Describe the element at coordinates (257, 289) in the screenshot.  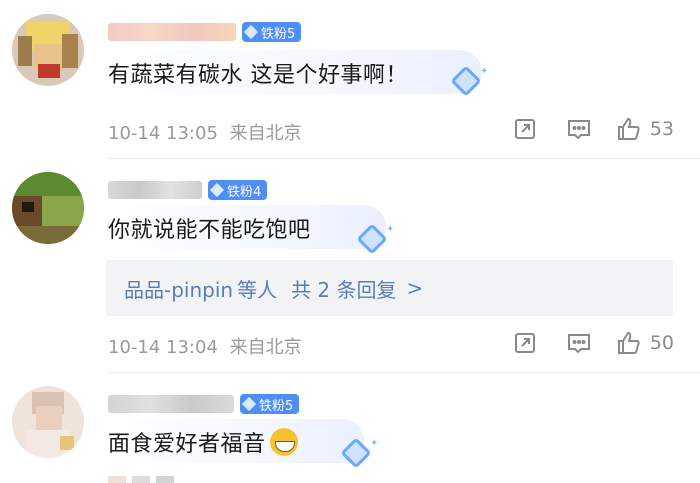
I see `reply-suffix: 等人` at that location.